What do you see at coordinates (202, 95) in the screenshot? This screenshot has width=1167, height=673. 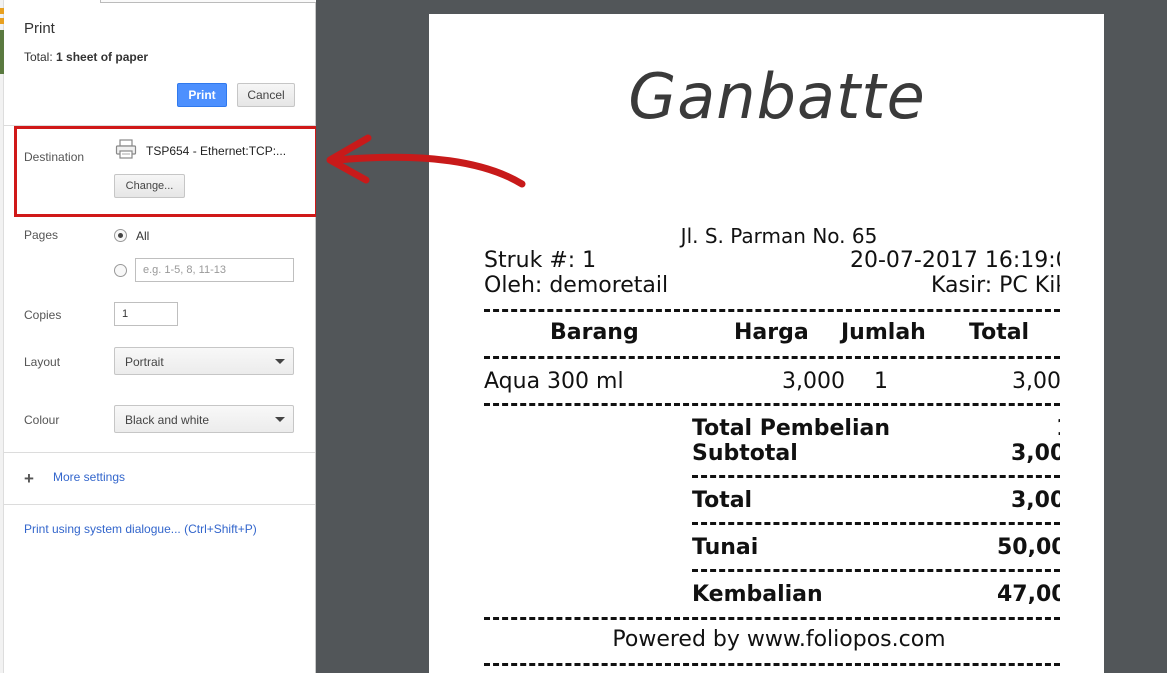 I see `print-button: Print` at bounding box center [202, 95].